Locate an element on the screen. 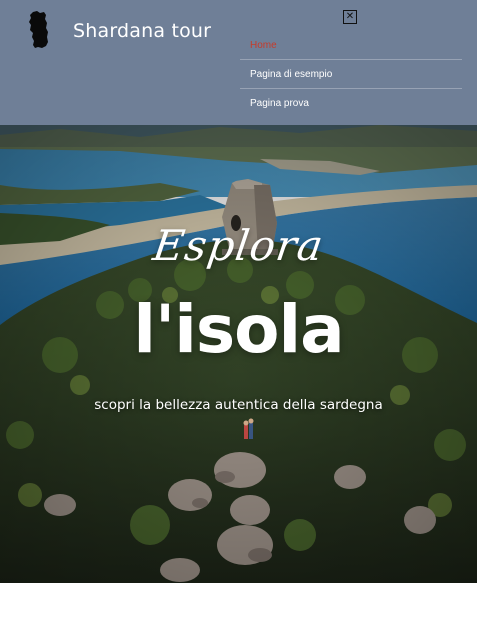 The image size is (477, 635). close-menu-button: ✕ is located at coordinates (350, 17).